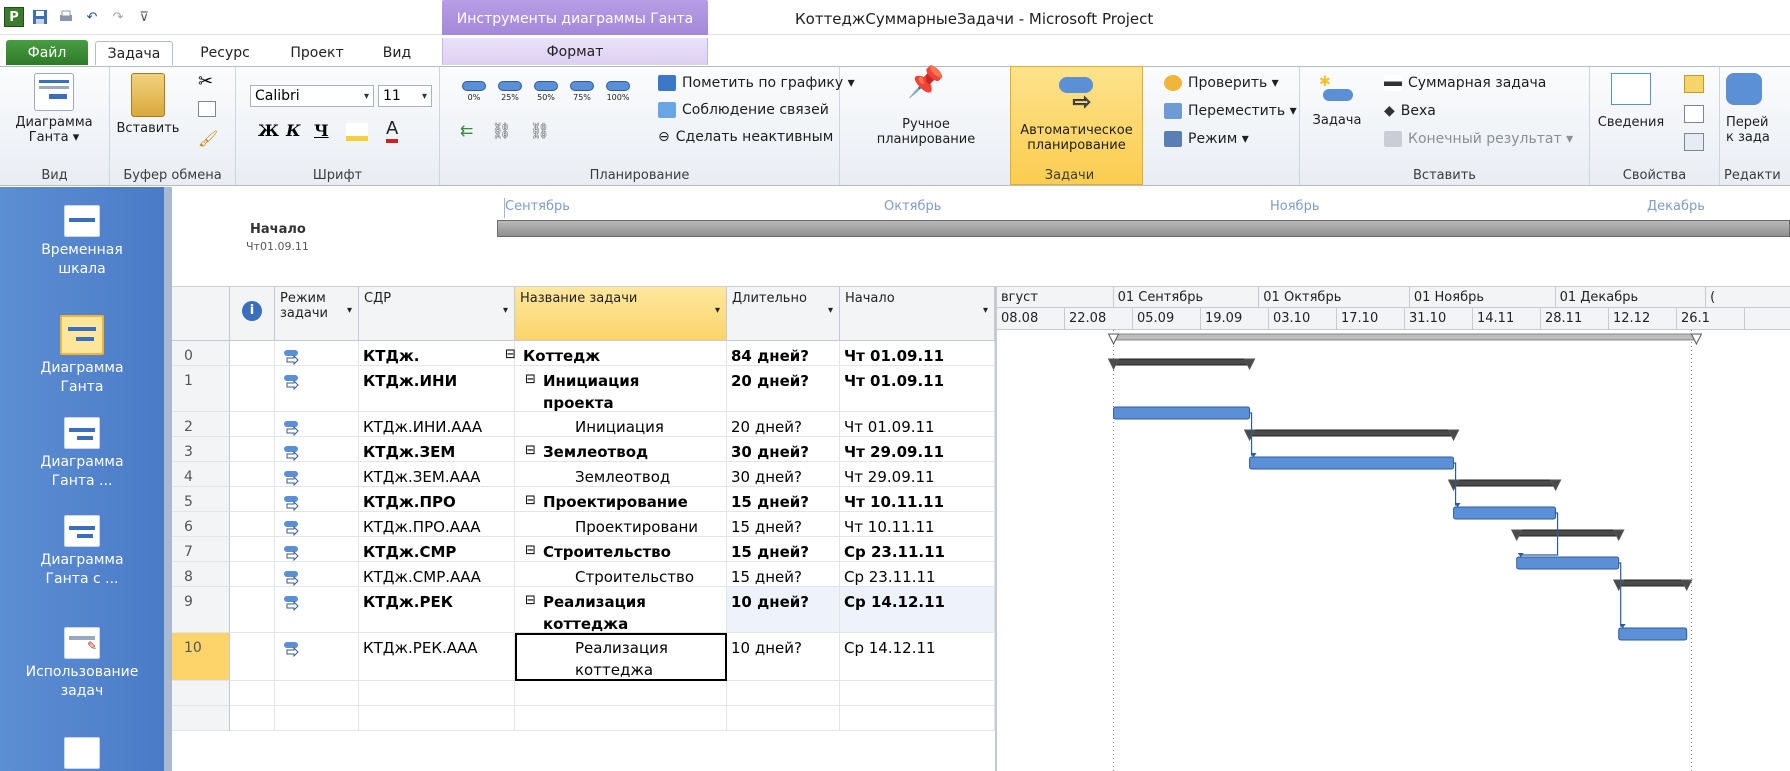 The width and height of the screenshot is (1790, 771). I want to click on wbs-cell: КТДж.РЕК.ААА, so click(437, 657).